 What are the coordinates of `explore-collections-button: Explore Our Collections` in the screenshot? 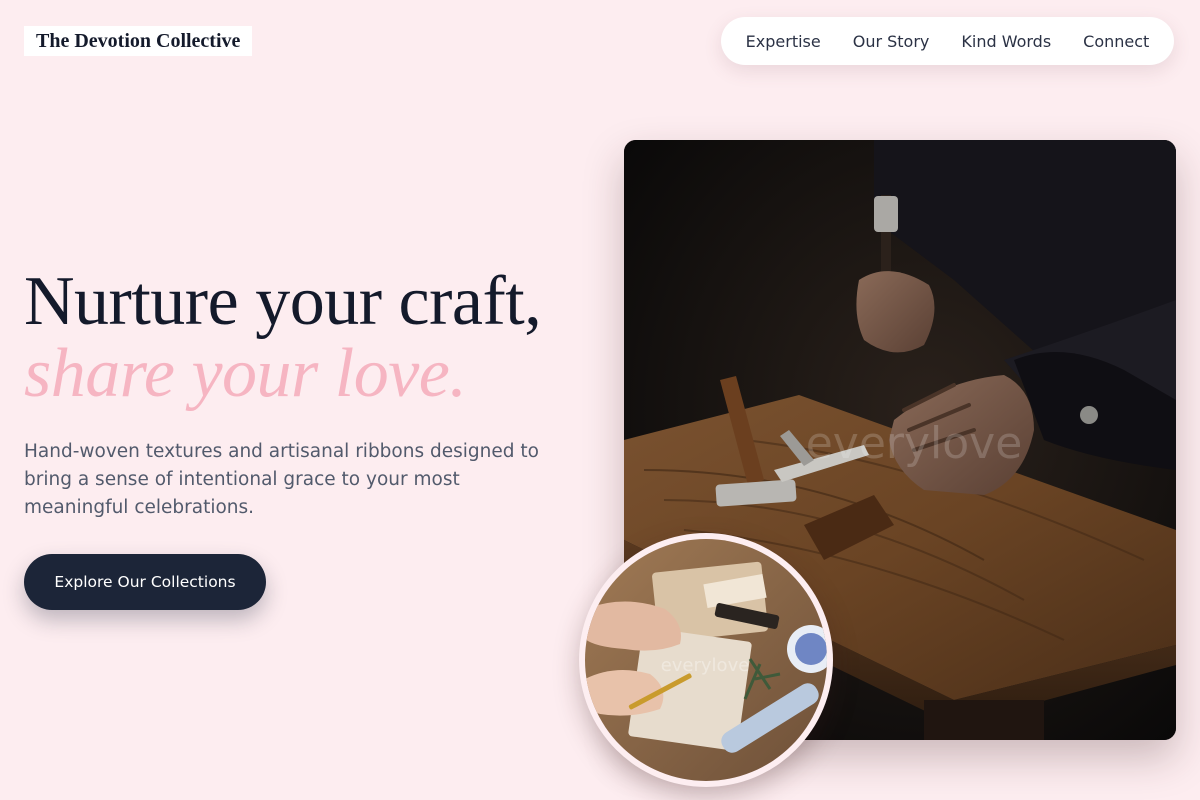 It's located at (145, 582).